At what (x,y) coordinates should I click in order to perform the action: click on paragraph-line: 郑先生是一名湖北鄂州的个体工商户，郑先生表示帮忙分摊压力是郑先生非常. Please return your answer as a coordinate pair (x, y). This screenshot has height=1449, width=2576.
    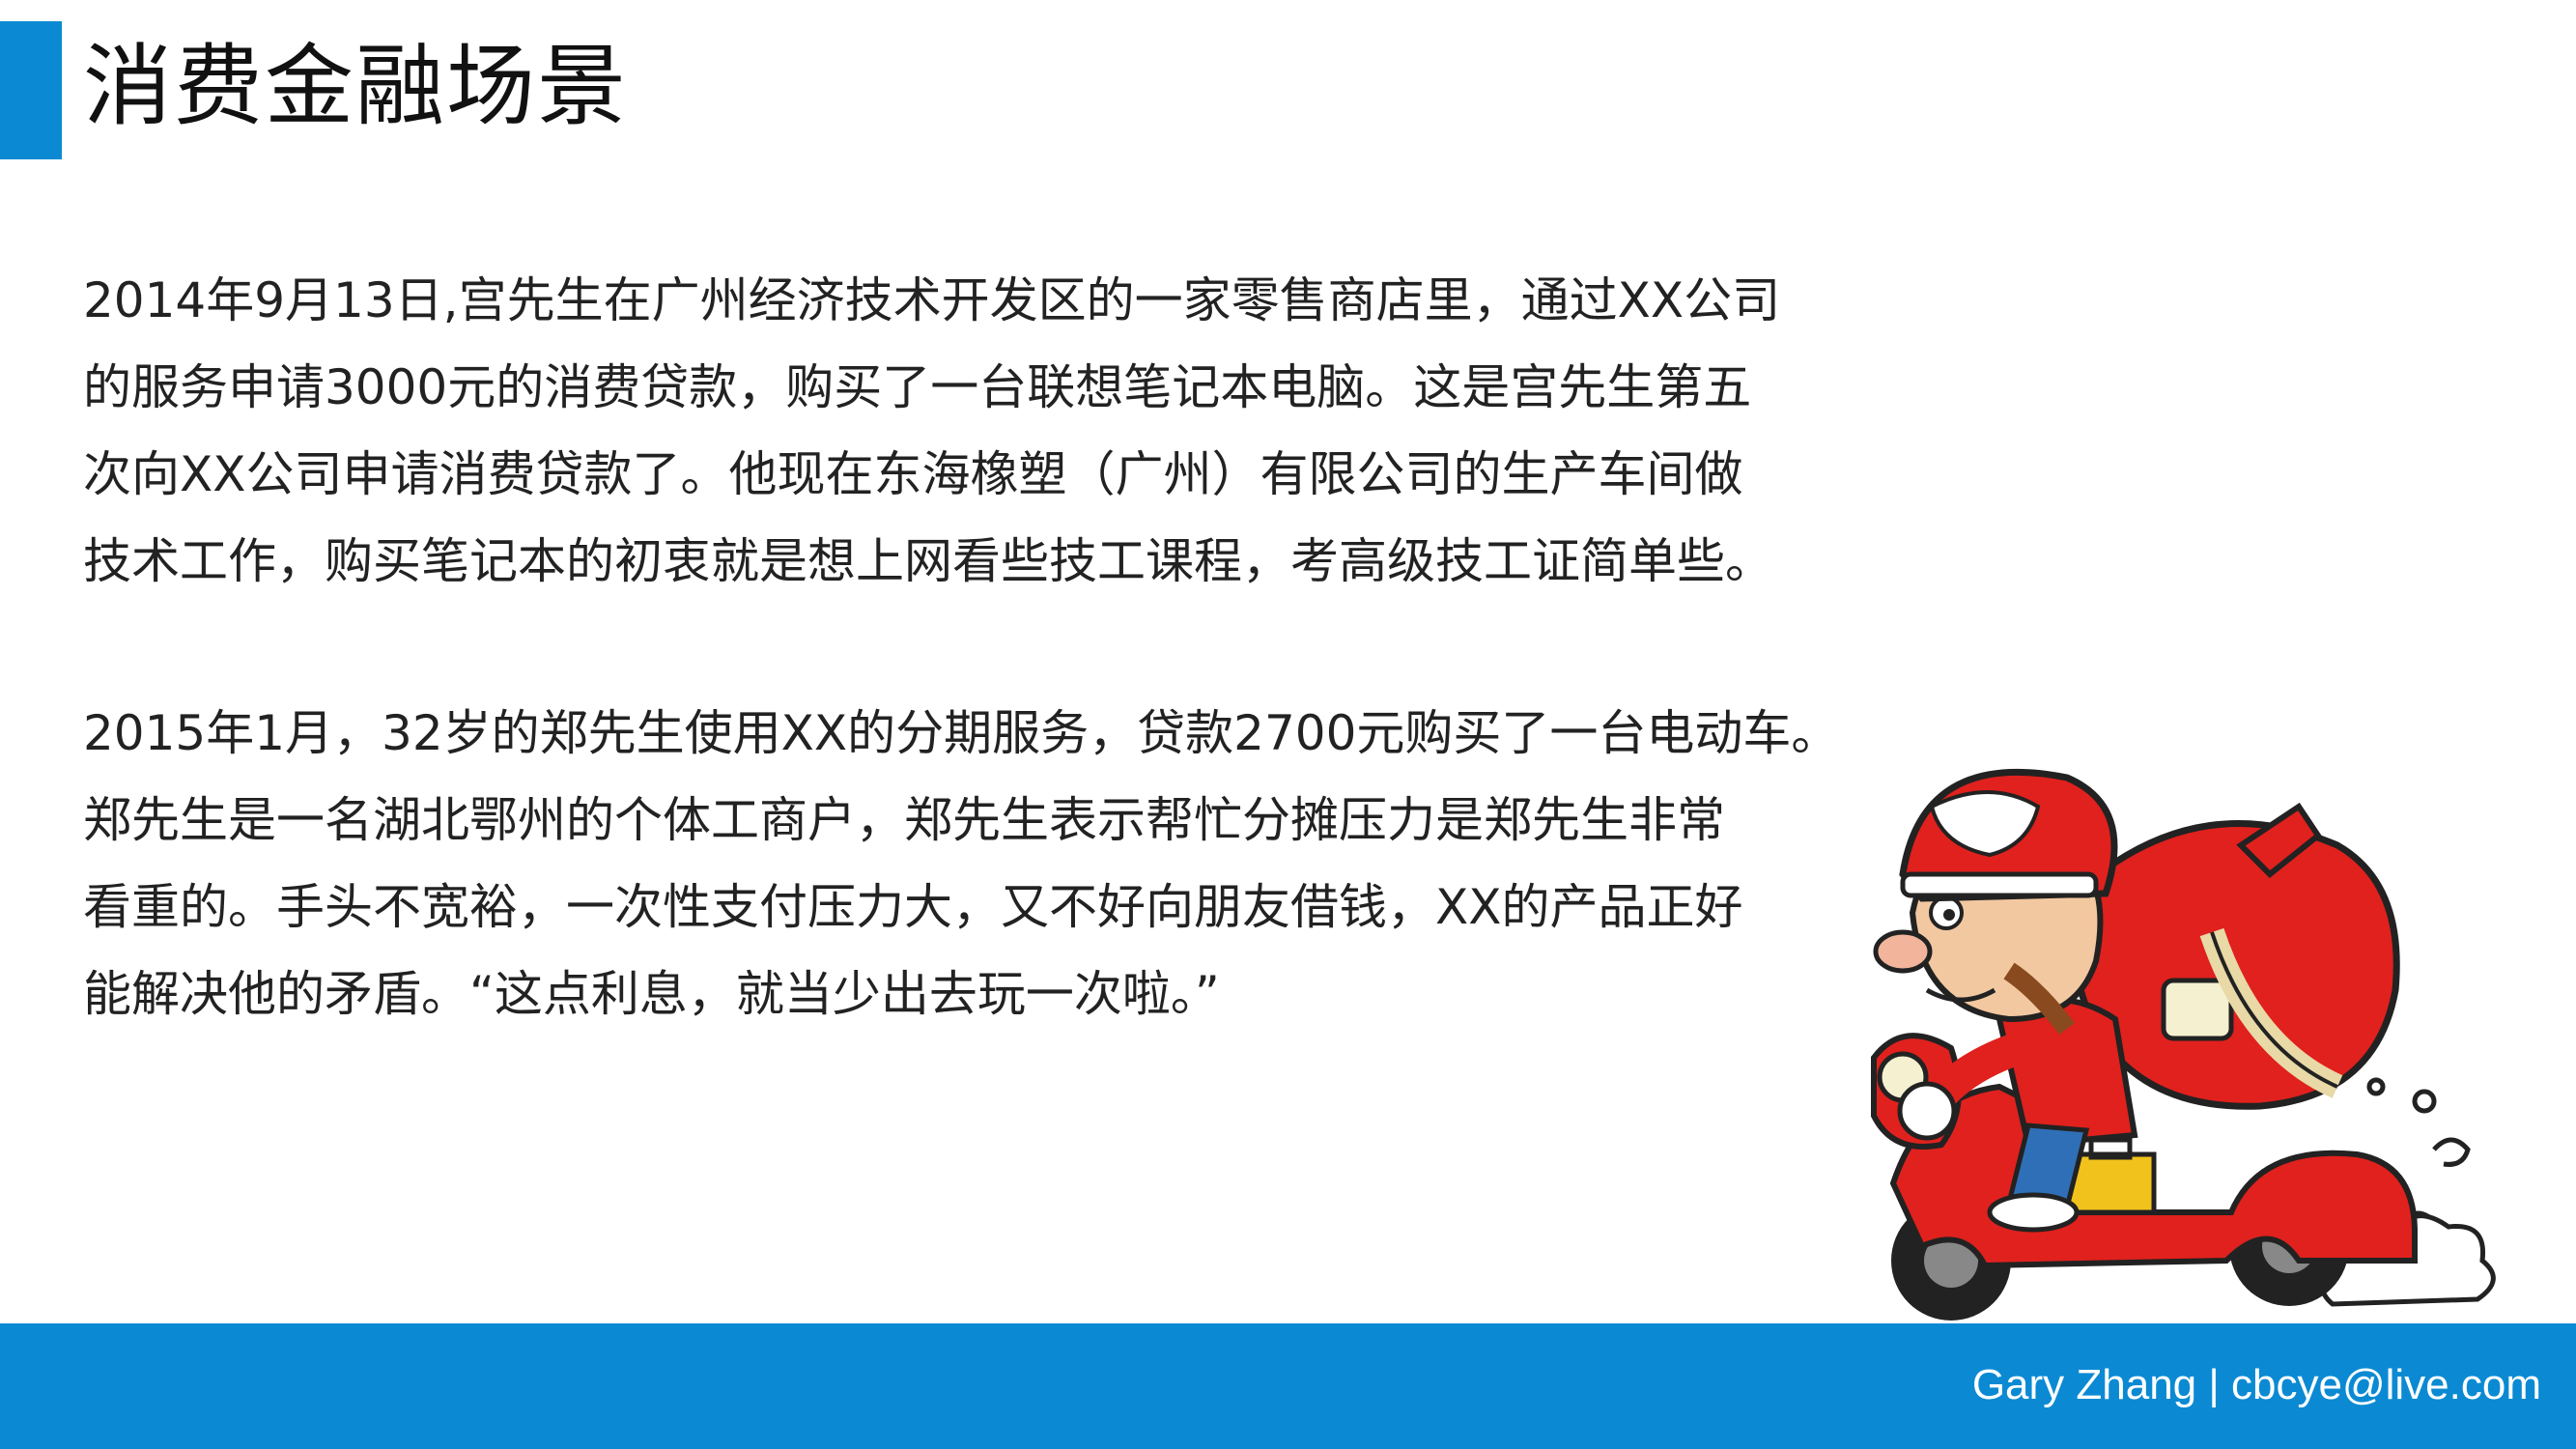
    Looking at the image, I should click on (904, 820).